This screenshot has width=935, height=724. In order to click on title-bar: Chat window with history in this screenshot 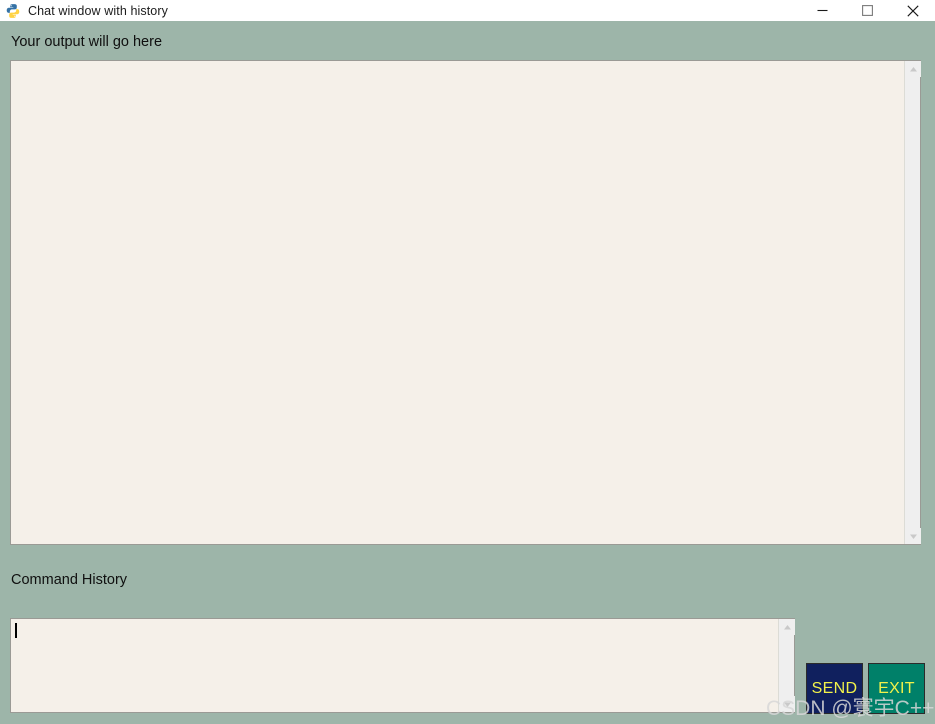, I will do `click(467, 10)`.